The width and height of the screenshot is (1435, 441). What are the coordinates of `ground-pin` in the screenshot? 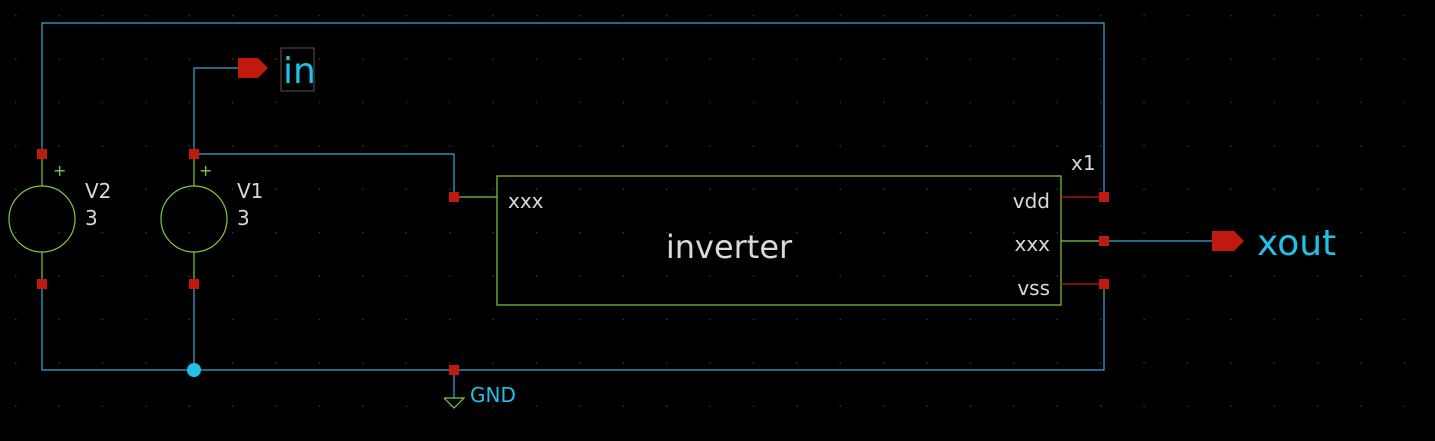 It's located at (454, 370).